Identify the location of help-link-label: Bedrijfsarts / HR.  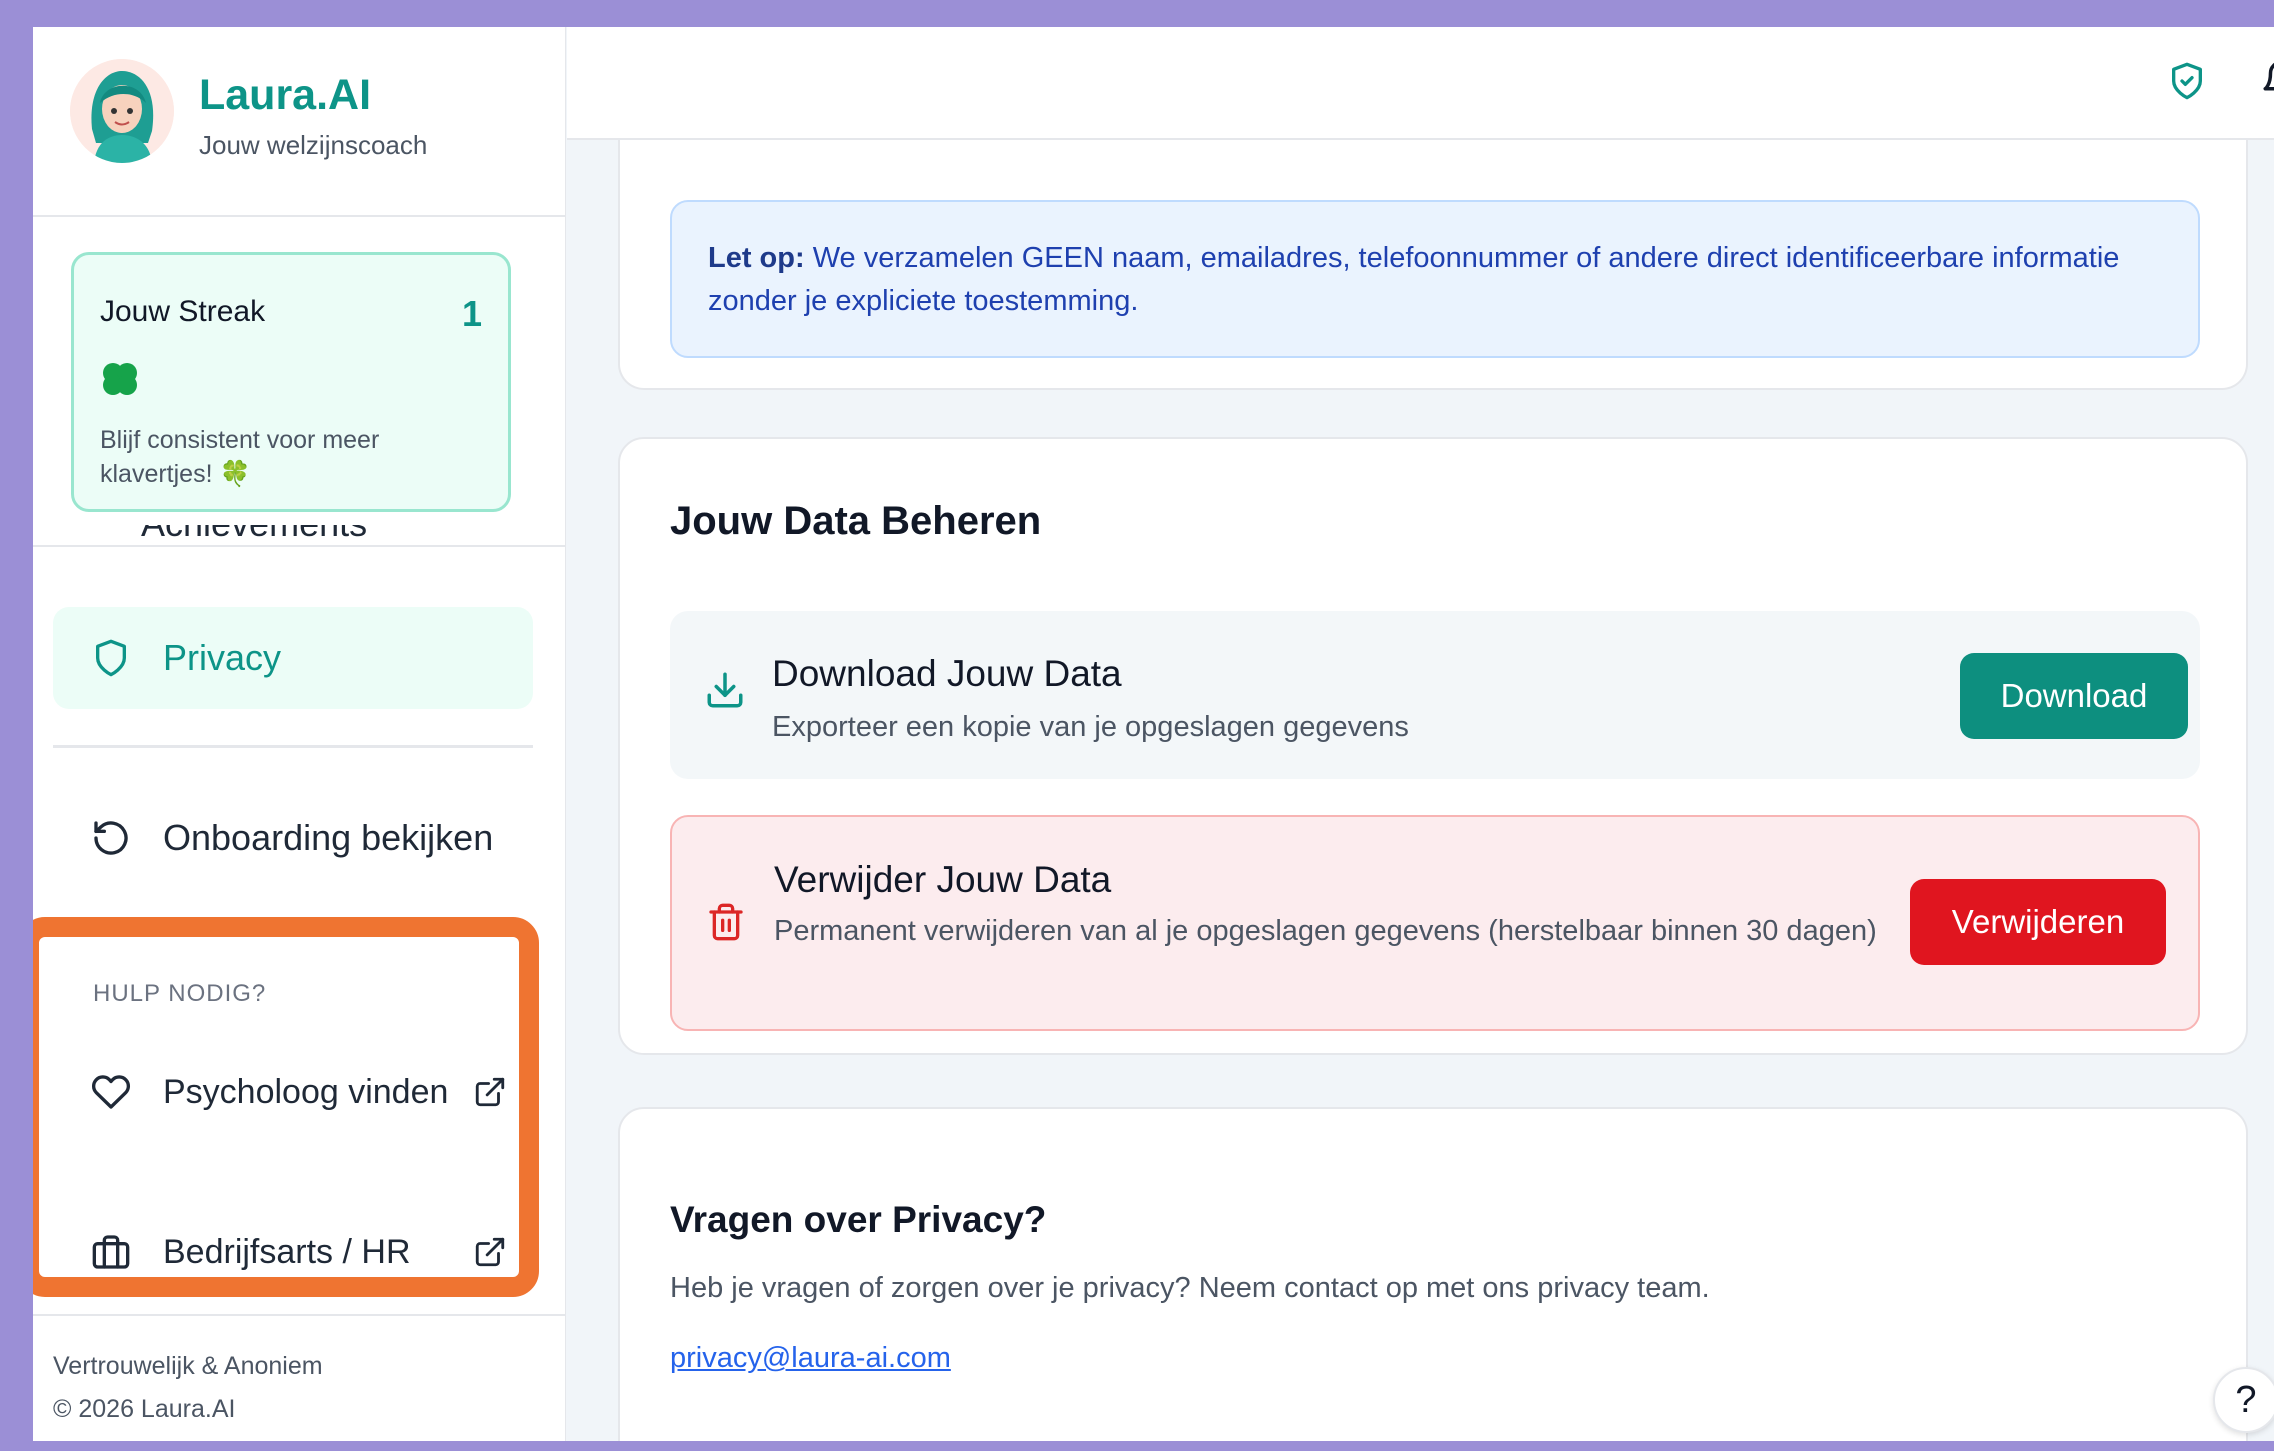
(287, 1252).